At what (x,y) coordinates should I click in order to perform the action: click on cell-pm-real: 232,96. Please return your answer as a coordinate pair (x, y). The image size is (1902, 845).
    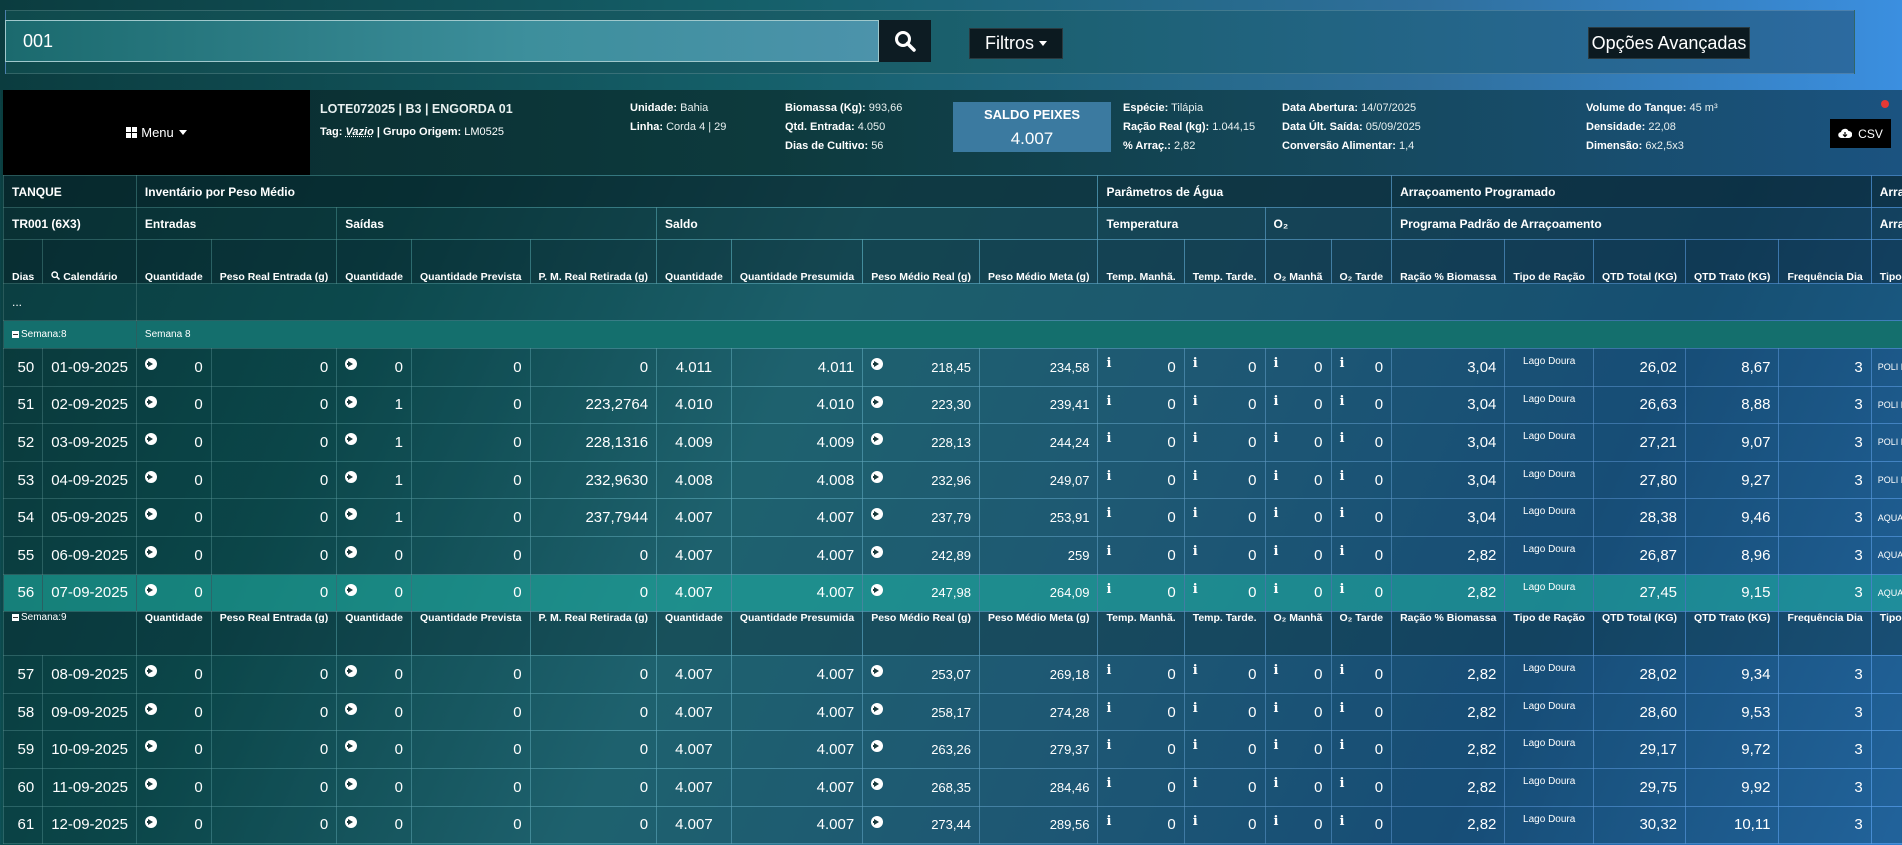
    Looking at the image, I should click on (921, 480).